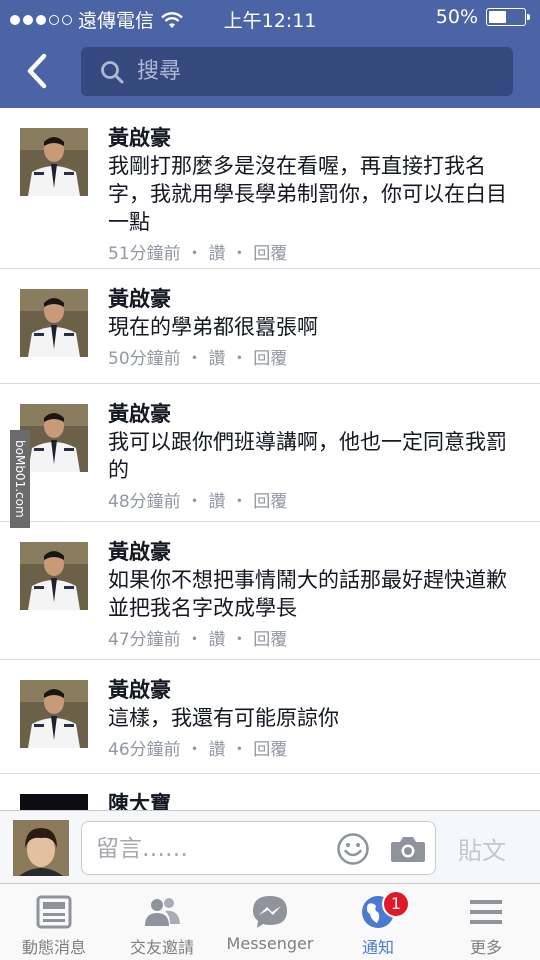 The image size is (540, 960). What do you see at coordinates (485, 947) in the screenshot?
I see `tab-label: 更多` at bounding box center [485, 947].